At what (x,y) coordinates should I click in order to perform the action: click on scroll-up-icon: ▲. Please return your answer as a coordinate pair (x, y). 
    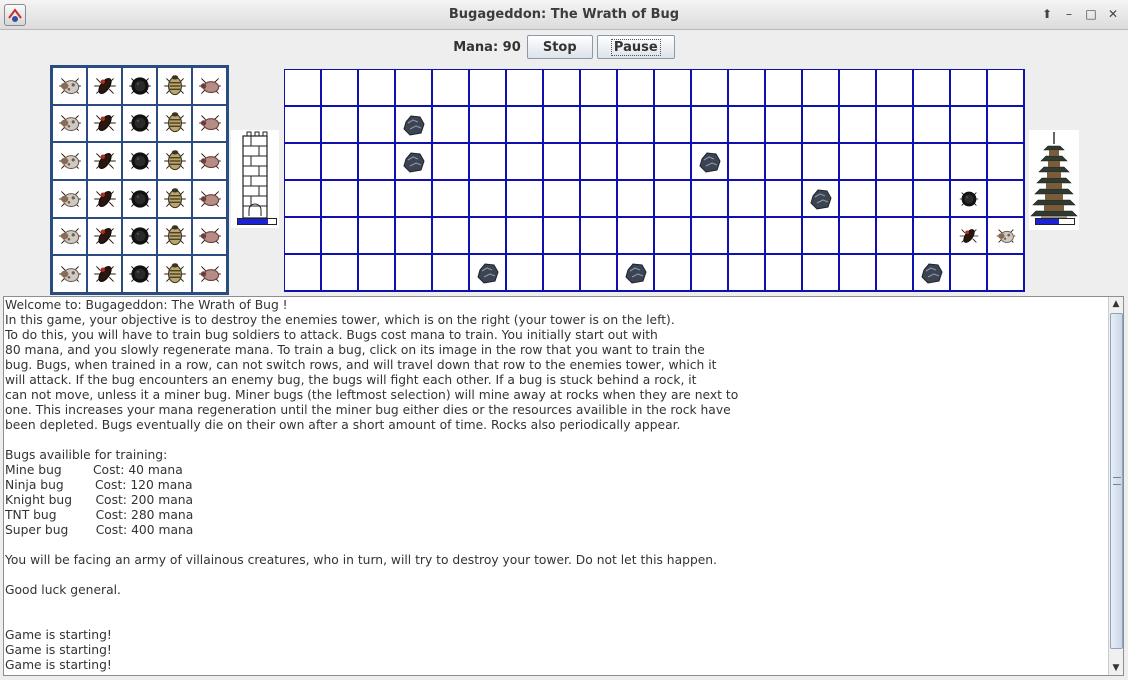
    Looking at the image, I should click on (1116, 304).